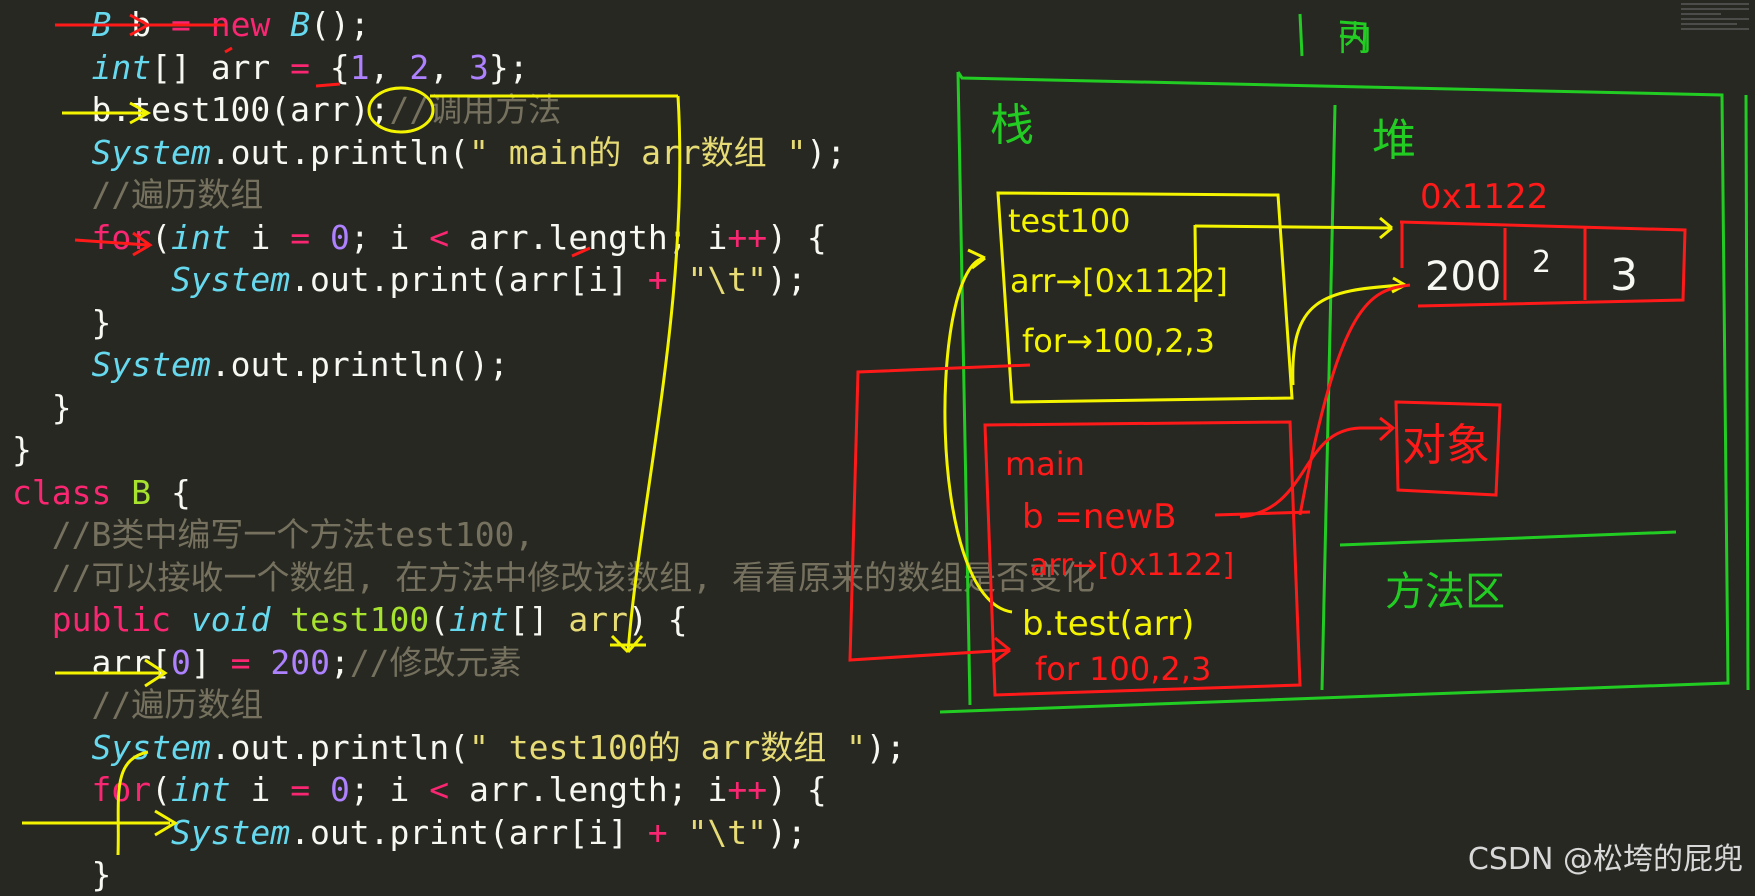  Describe the element at coordinates (598, 619) in the screenshot. I see `code-token: arr` at that location.